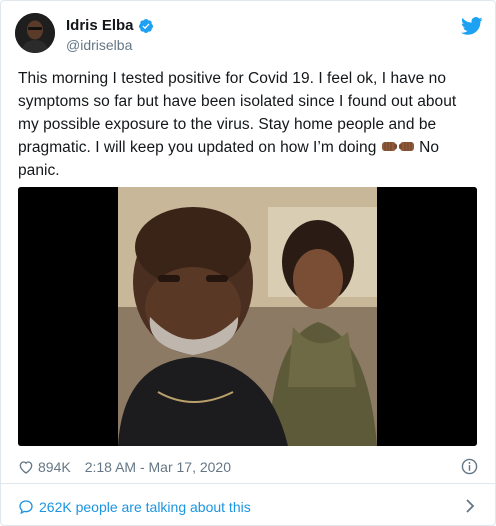 The width and height of the screenshot is (496, 526). I want to click on conversation-count: 262K people are talking about this, so click(145, 507).